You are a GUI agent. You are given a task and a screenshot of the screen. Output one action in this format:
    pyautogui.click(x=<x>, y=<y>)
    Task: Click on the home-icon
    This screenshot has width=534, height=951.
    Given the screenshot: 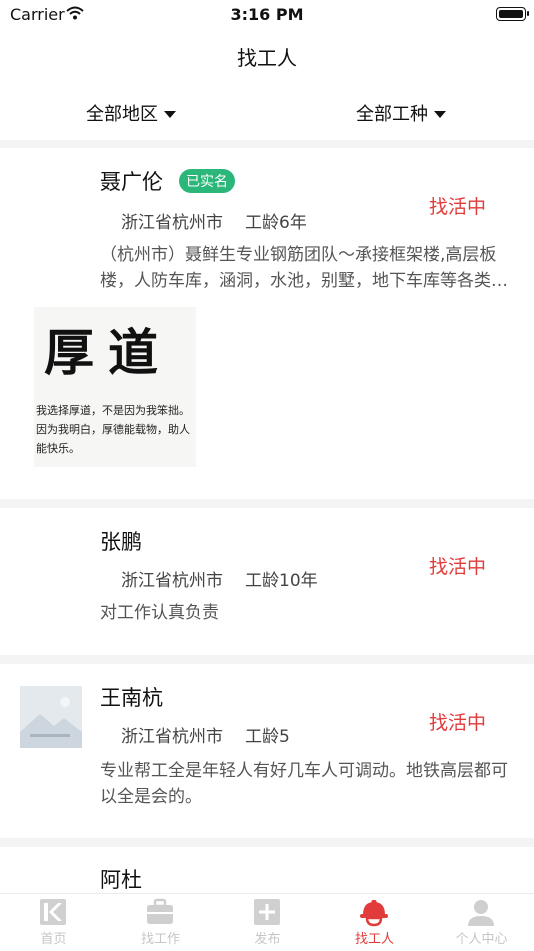 What is the action you would take?
    pyautogui.click(x=53, y=912)
    